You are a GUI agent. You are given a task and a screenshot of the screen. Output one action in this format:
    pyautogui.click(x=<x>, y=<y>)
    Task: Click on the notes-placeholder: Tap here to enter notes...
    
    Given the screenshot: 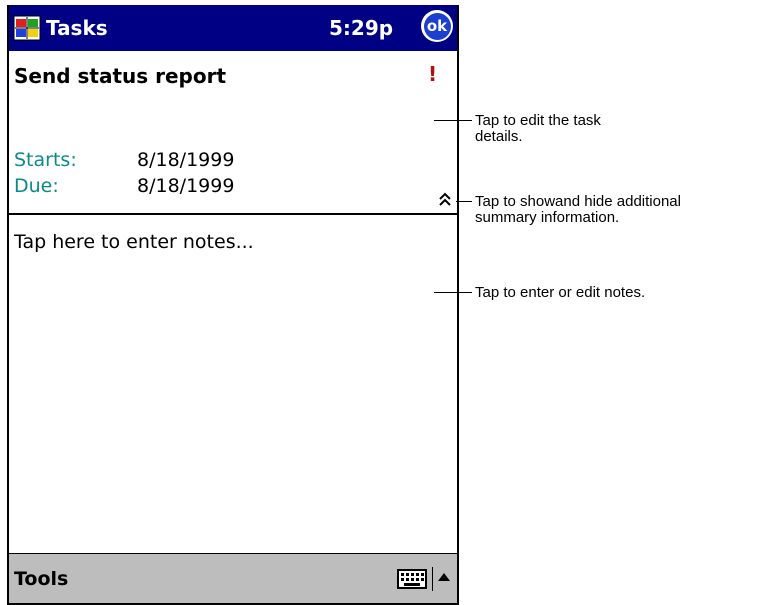 What is the action you would take?
    pyautogui.click(x=134, y=242)
    